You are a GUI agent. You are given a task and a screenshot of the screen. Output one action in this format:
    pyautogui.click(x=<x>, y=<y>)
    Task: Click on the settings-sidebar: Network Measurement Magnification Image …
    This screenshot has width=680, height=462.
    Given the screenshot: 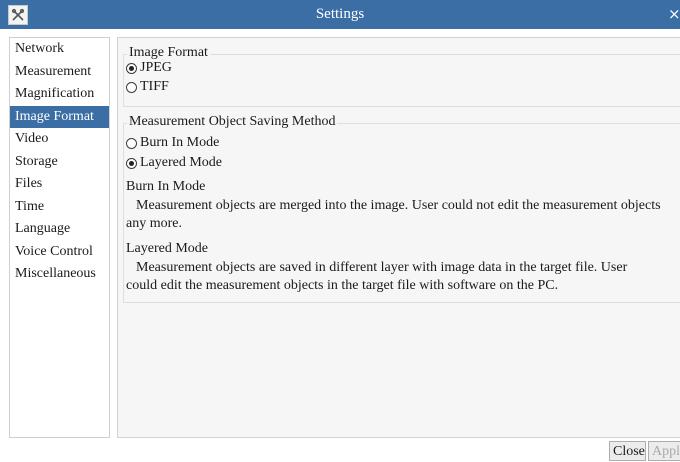 What is the action you would take?
    pyautogui.click(x=59, y=237)
    